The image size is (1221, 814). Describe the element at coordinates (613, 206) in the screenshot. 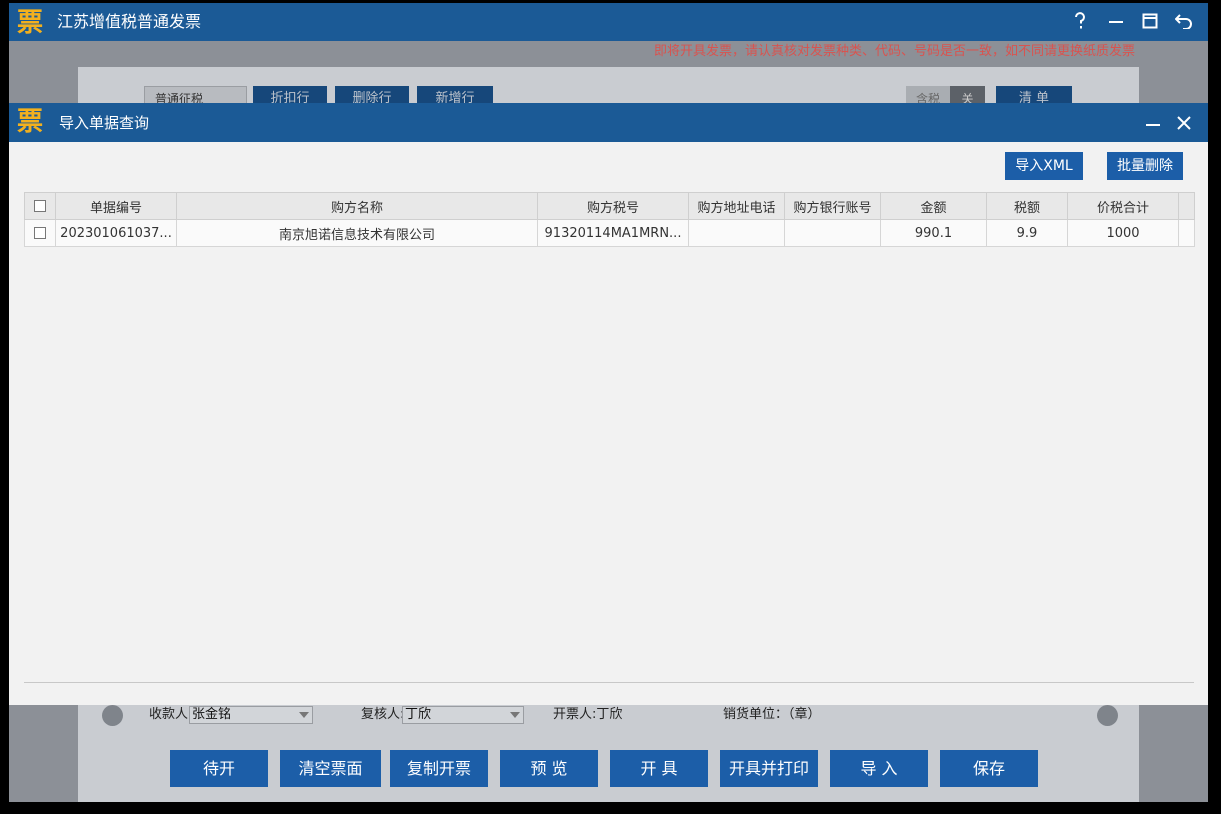

I see `column-header: 购方税号` at that location.